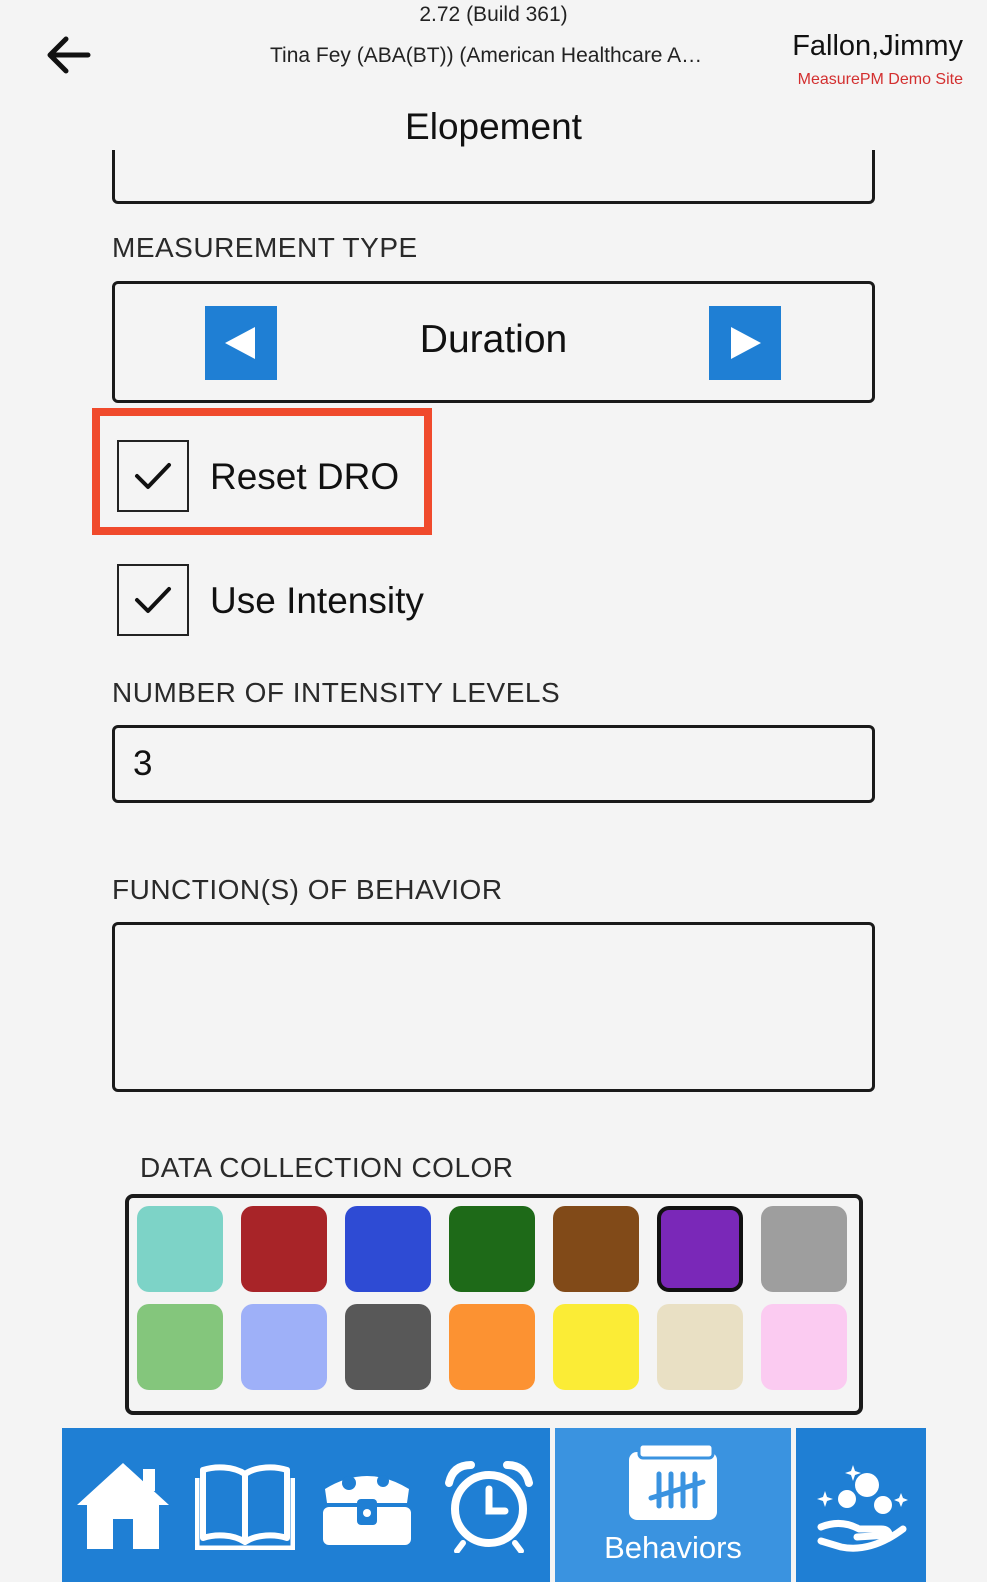  What do you see at coordinates (493, 1007) in the screenshot?
I see `functions-of-behavior-input` at bounding box center [493, 1007].